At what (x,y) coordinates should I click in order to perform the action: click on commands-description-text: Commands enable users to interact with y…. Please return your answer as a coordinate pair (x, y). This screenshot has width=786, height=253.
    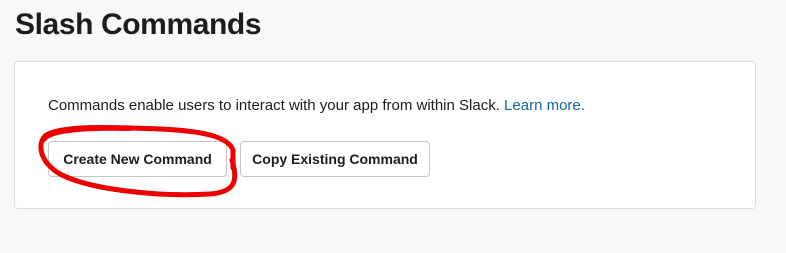
    Looking at the image, I should click on (274, 105).